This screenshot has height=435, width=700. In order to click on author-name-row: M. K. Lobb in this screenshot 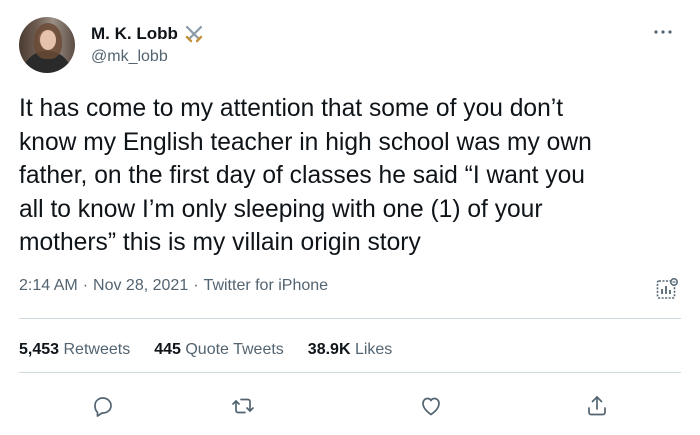, I will do `click(147, 34)`.